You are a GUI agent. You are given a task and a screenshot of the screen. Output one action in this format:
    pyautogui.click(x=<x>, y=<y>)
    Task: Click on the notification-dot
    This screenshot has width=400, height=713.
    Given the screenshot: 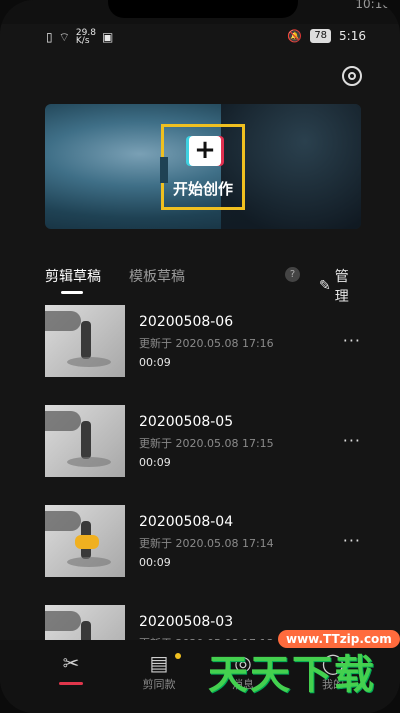 What is the action you would take?
    pyautogui.click(x=178, y=656)
    